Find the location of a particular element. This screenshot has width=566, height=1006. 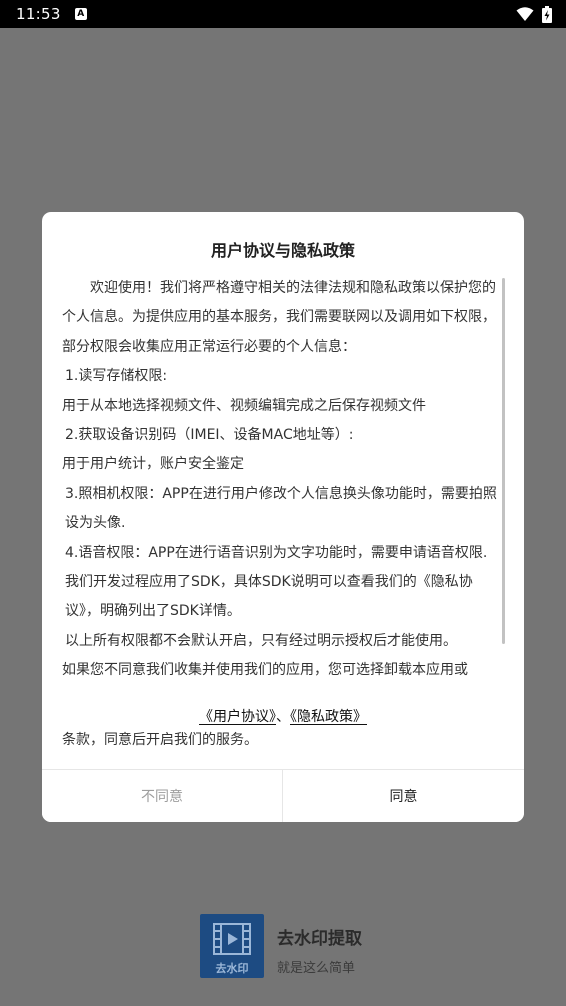

scrollbar is located at coordinates (503, 461).